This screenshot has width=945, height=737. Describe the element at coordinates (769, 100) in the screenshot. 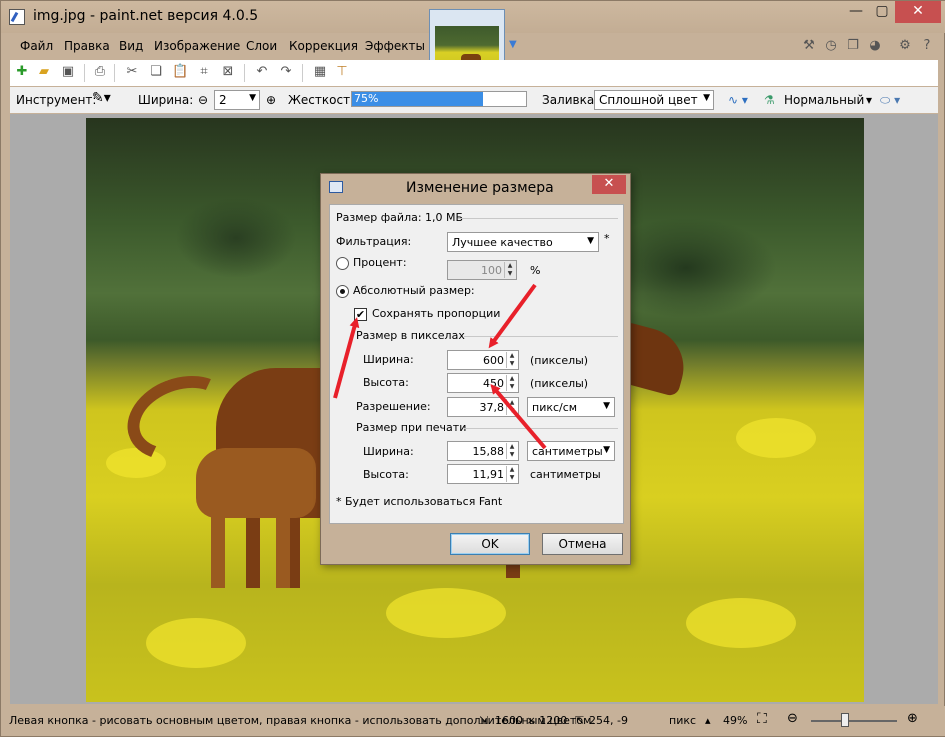

I see `blend-mode-icon: ⚗` at that location.